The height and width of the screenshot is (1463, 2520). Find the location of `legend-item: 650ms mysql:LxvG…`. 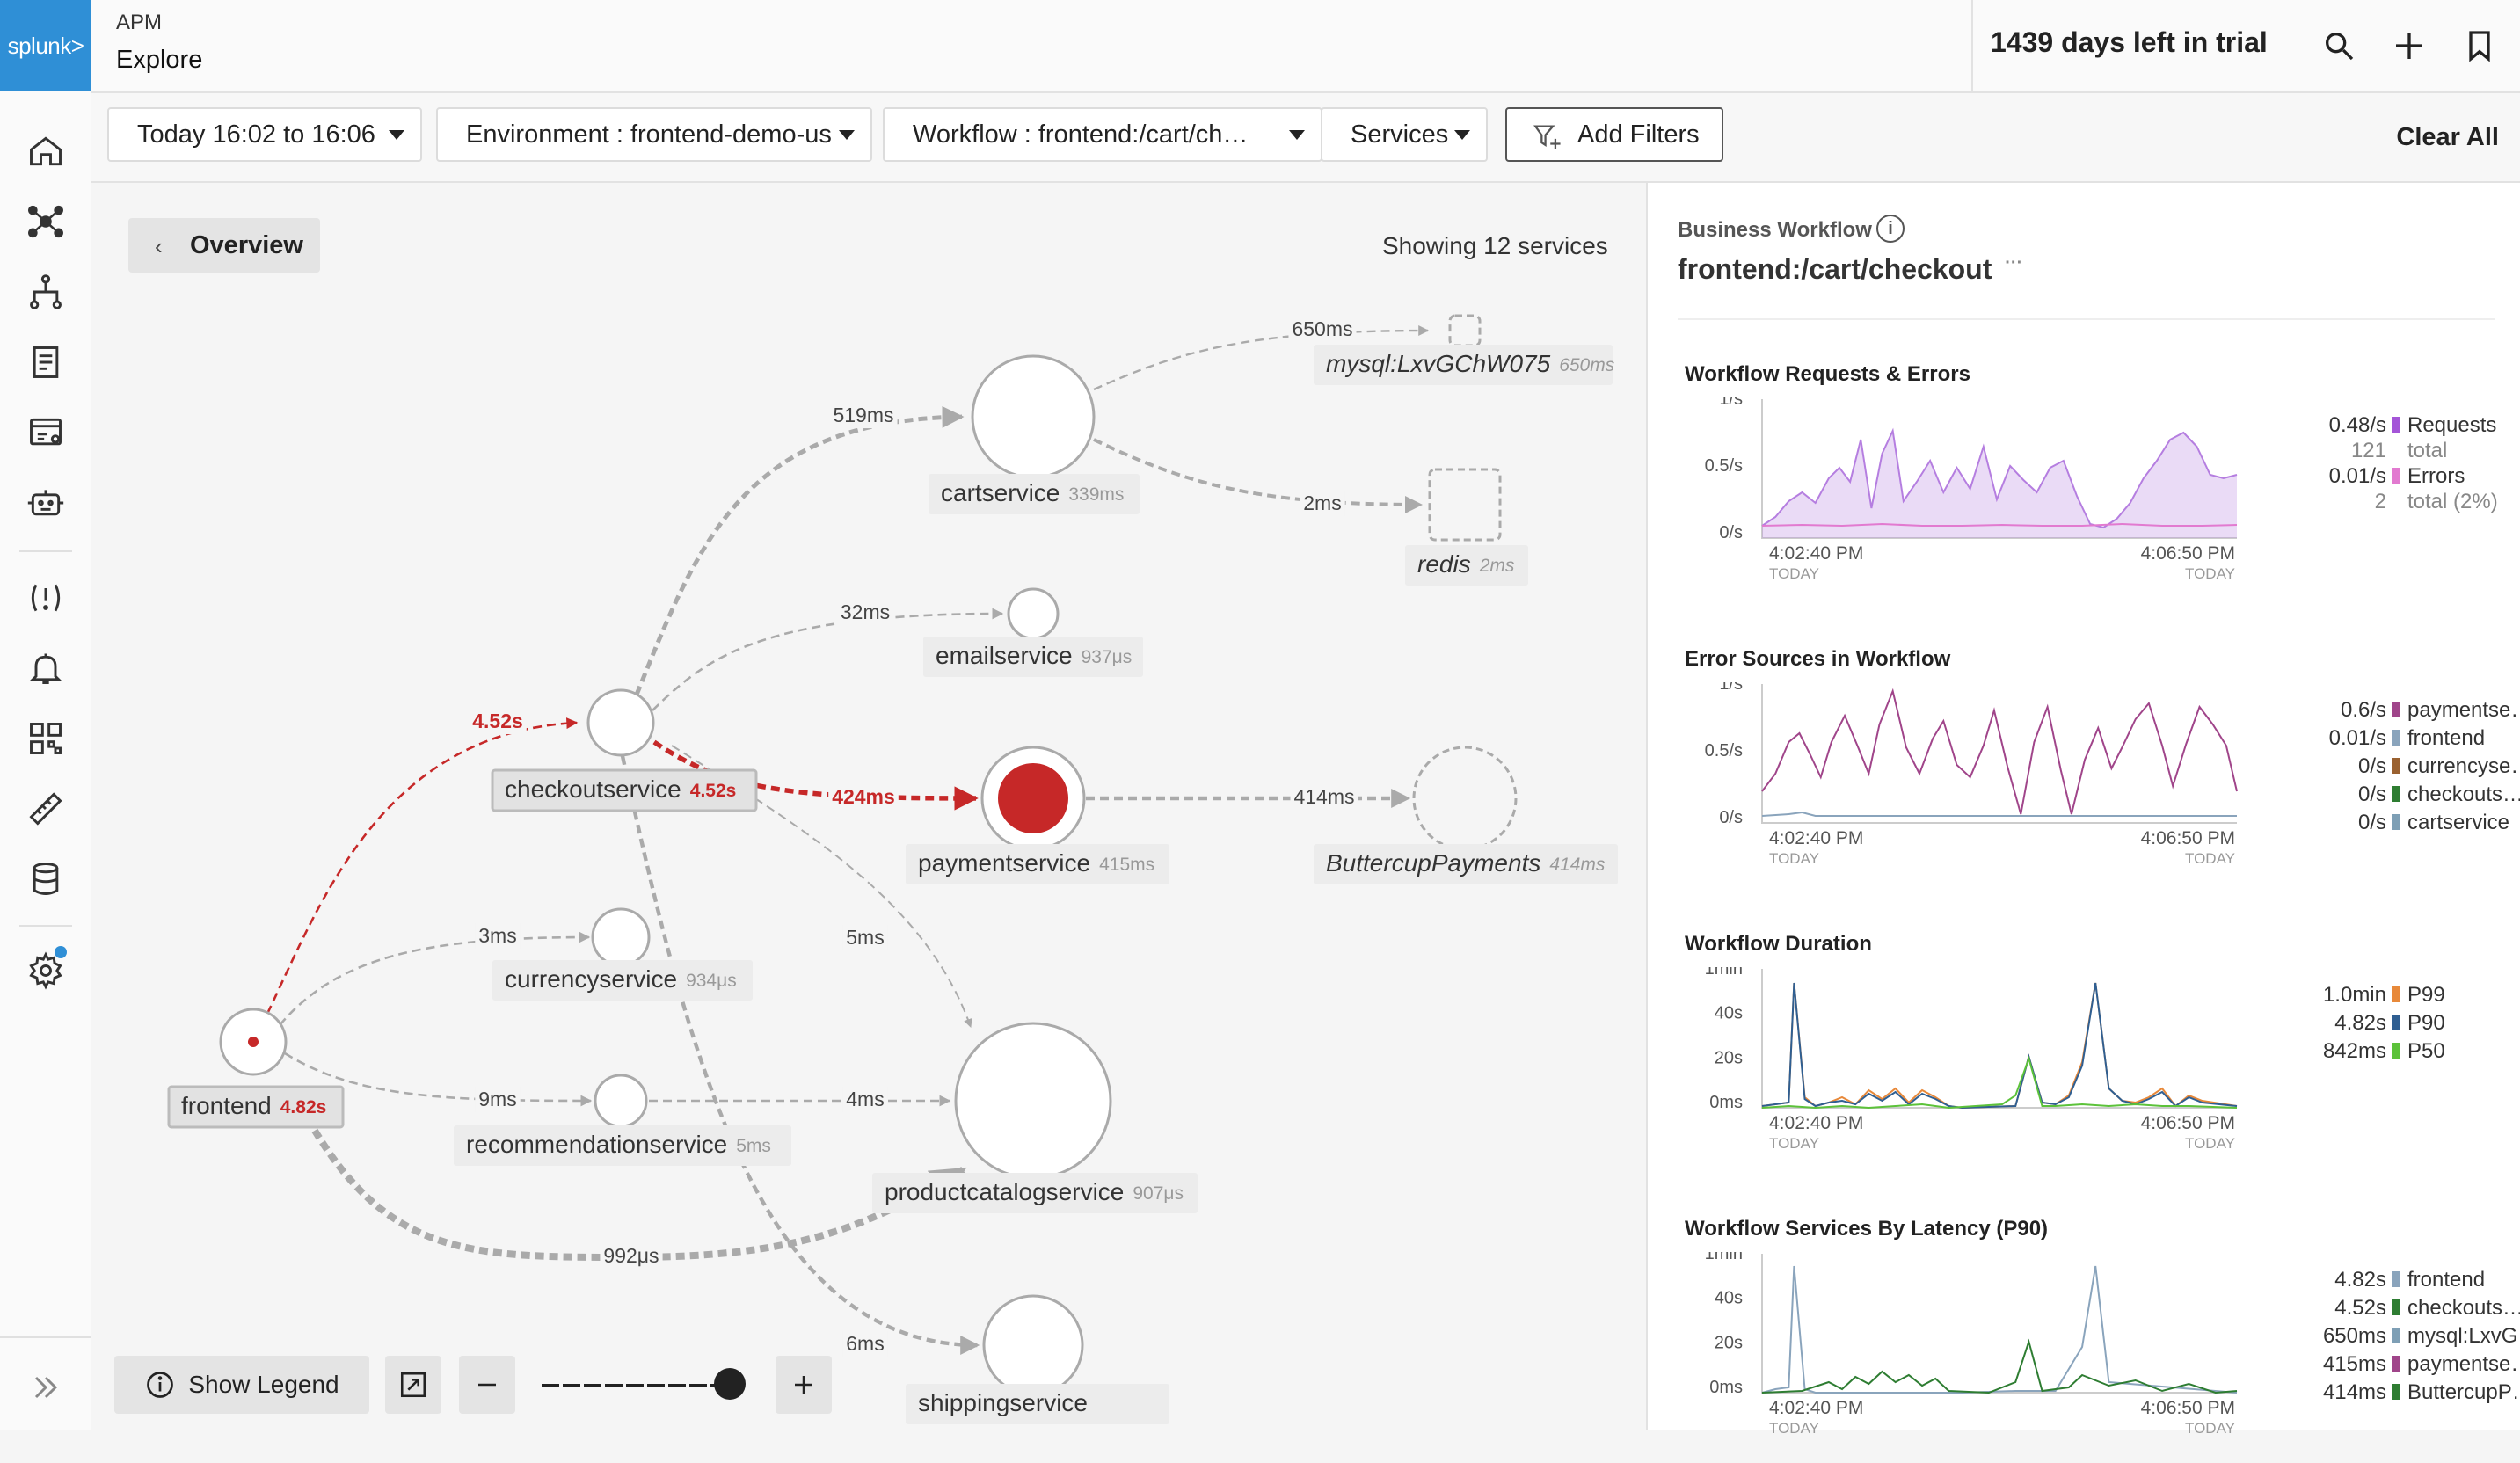

legend-item: 650ms mysql:LxvG… is located at coordinates (2391, 1336).